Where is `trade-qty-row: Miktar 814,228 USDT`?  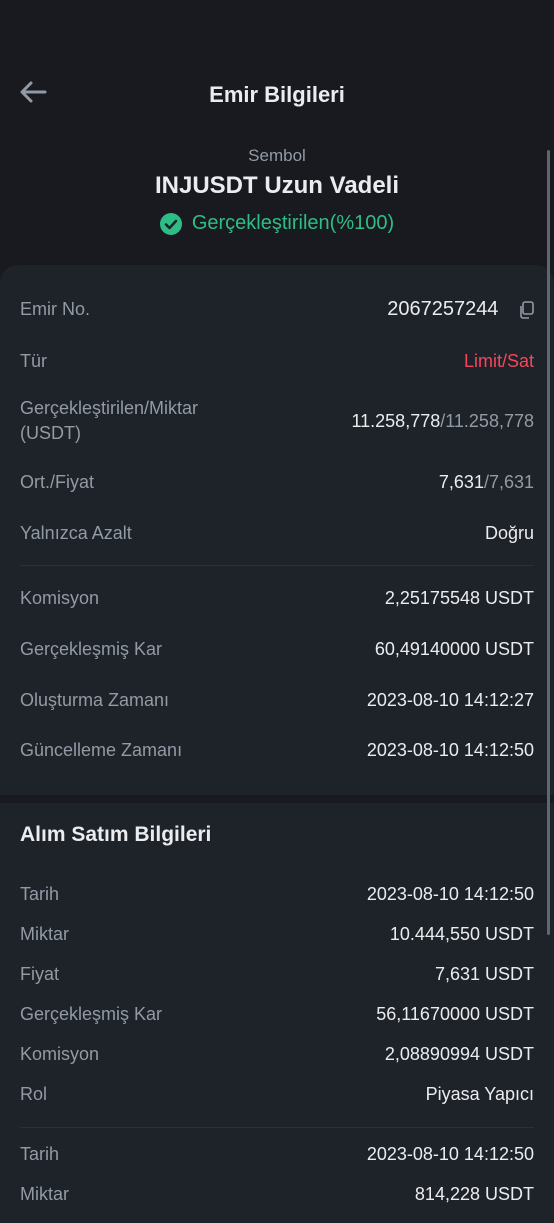
trade-qty-row: Miktar 814,228 USDT is located at coordinates (277, 1194).